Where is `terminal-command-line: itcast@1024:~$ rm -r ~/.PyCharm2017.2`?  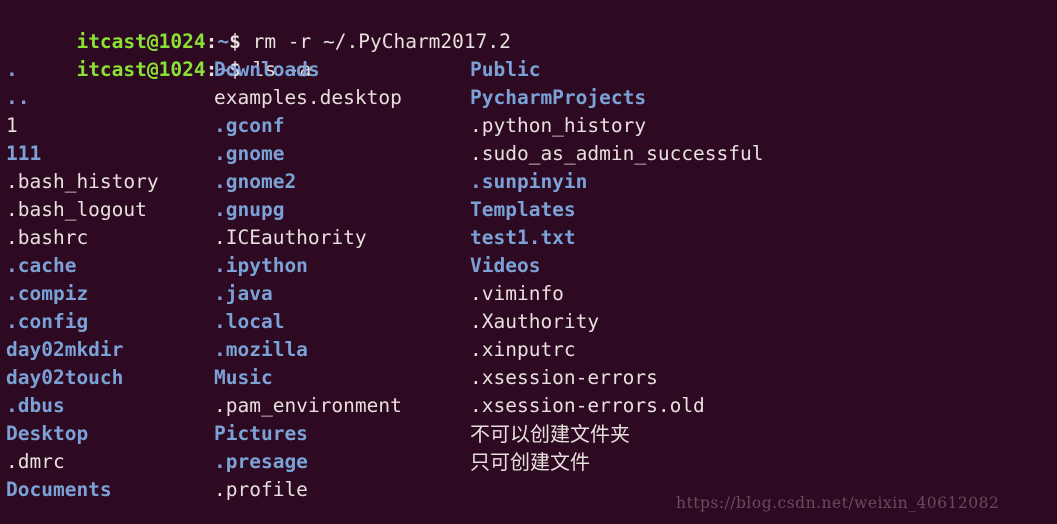 terminal-command-line: itcast@1024:~$ rm -r ~/.PyCharm2017.2 is located at coordinates (531, 26).